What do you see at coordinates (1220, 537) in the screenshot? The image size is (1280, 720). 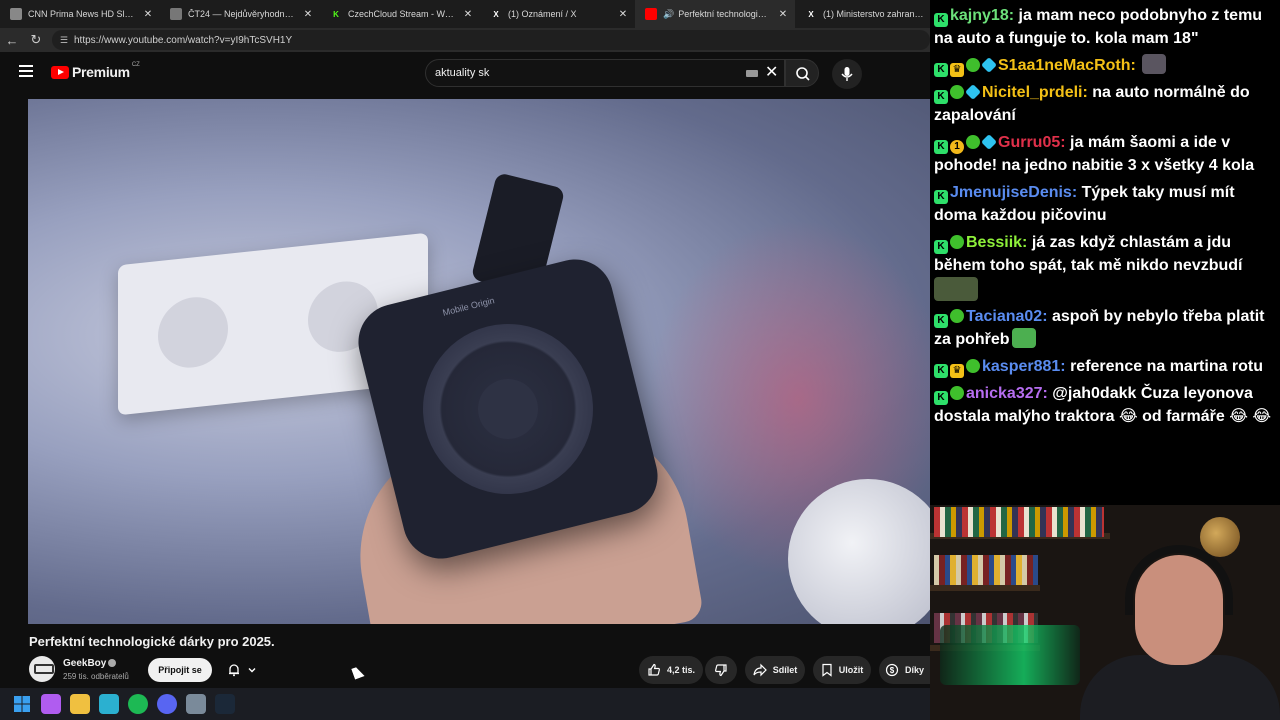 I see `globe-decoration` at bounding box center [1220, 537].